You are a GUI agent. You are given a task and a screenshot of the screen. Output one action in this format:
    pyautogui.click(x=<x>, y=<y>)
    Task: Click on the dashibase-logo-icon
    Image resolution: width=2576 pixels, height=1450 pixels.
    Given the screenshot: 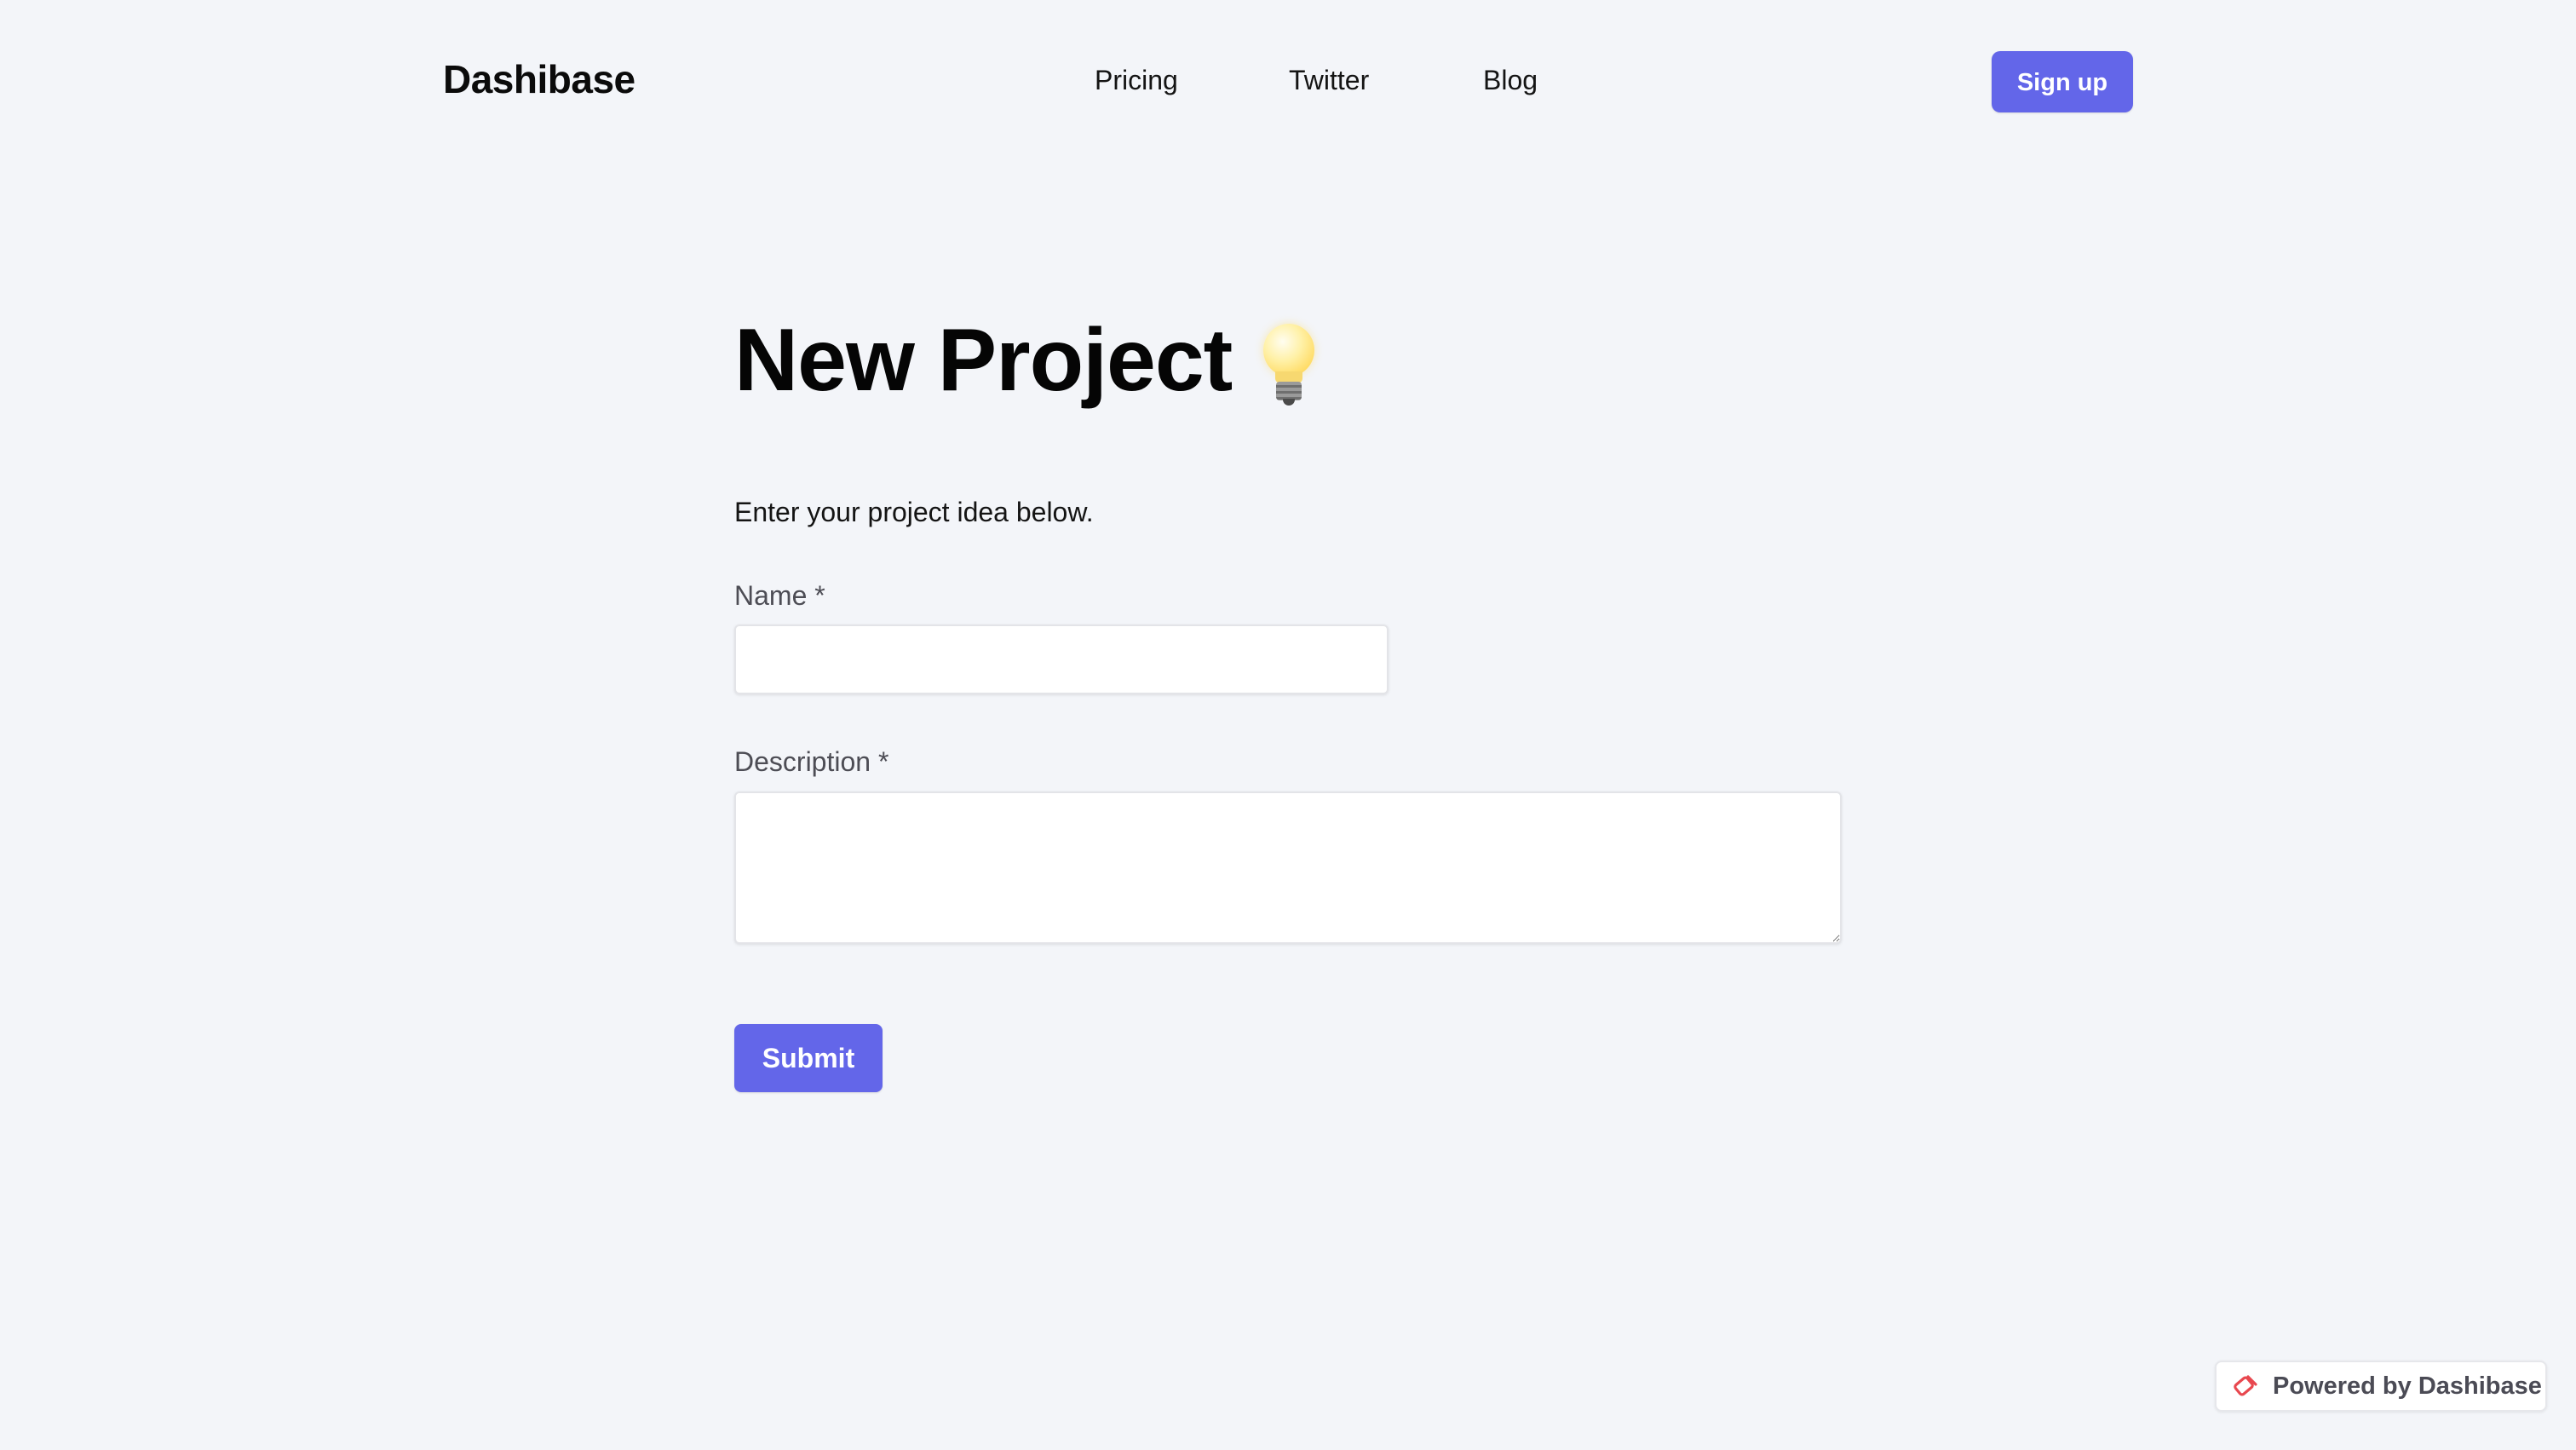 What is the action you would take?
    pyautogui.click(x=2245, y=1385)
    